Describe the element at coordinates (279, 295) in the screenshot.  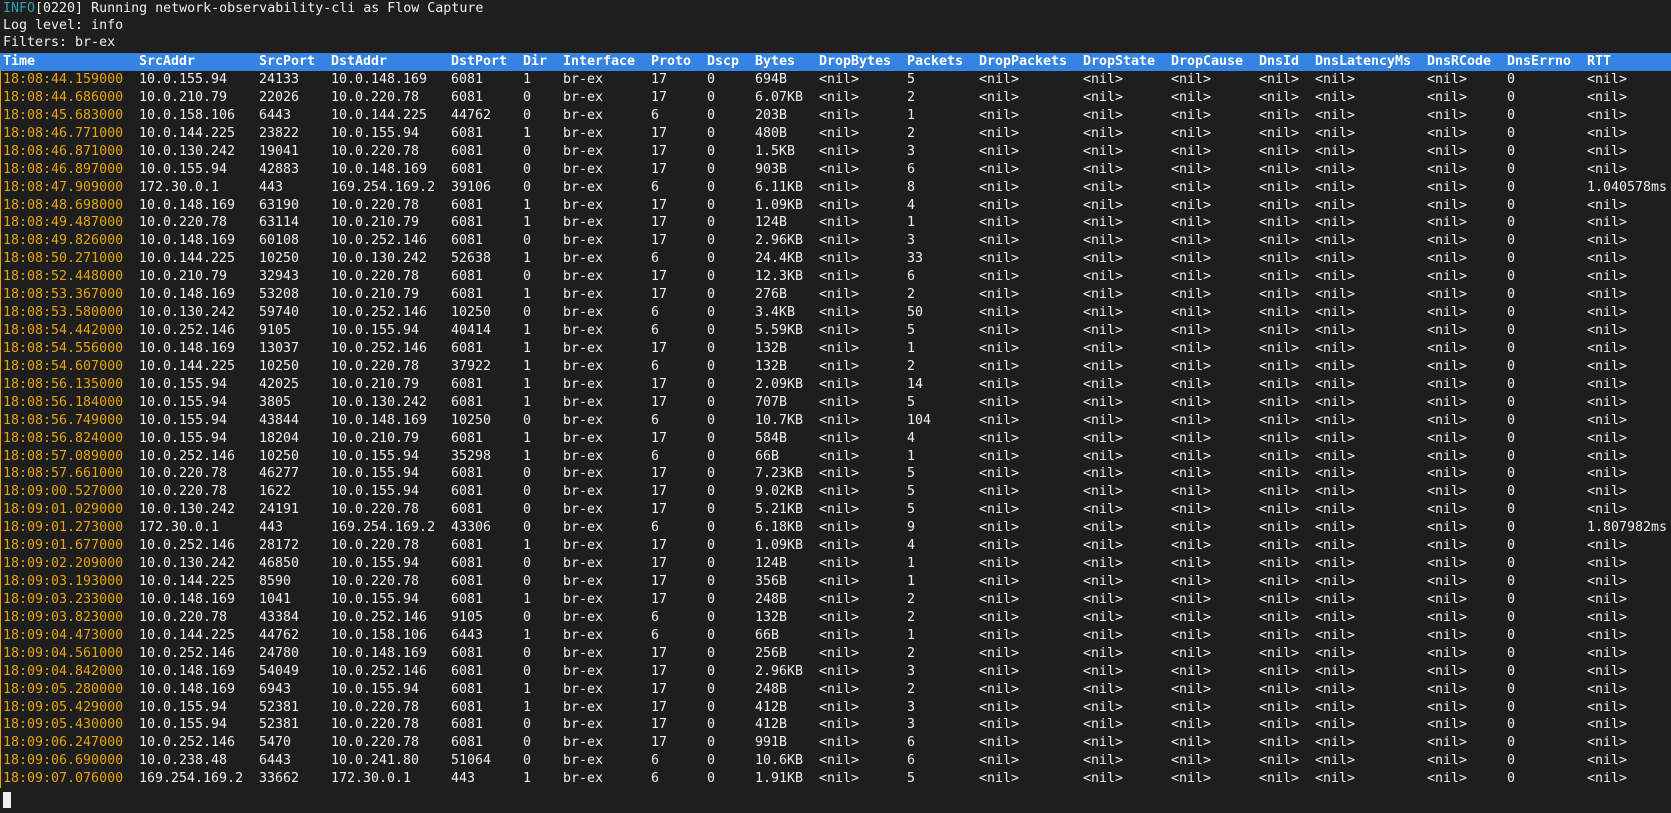
I see `cell-srcport: 53208` at that location.